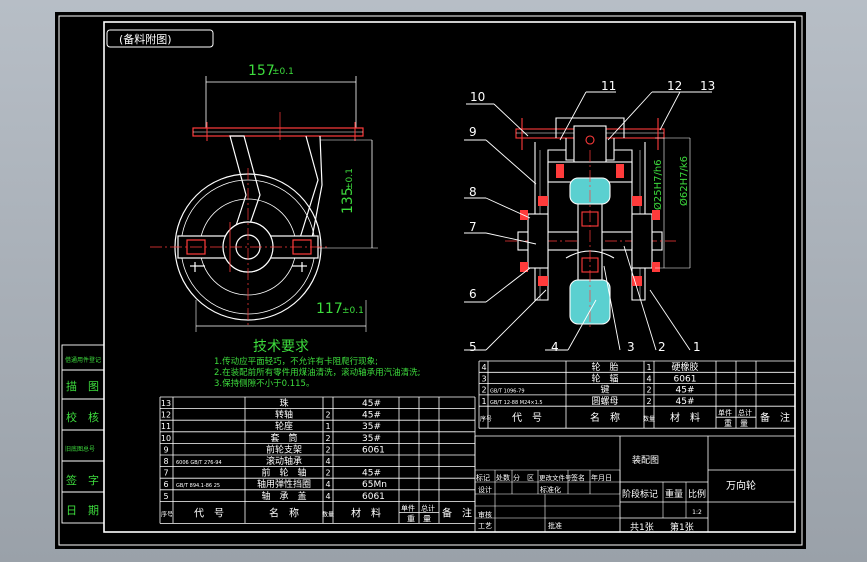 Image resolution: width=867 pixels, height=562 pixels. I want to click on bom-lower-name: 轮座, so click(284, 426).